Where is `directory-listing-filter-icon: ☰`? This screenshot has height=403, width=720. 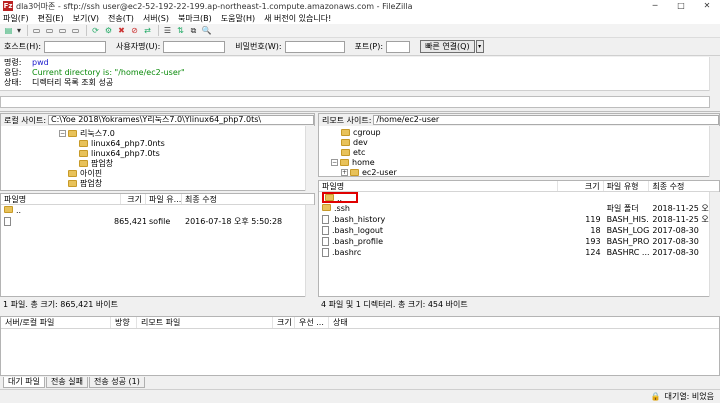
directory-listing-filter-icon: ☰ is located at coordinates (167, 30).